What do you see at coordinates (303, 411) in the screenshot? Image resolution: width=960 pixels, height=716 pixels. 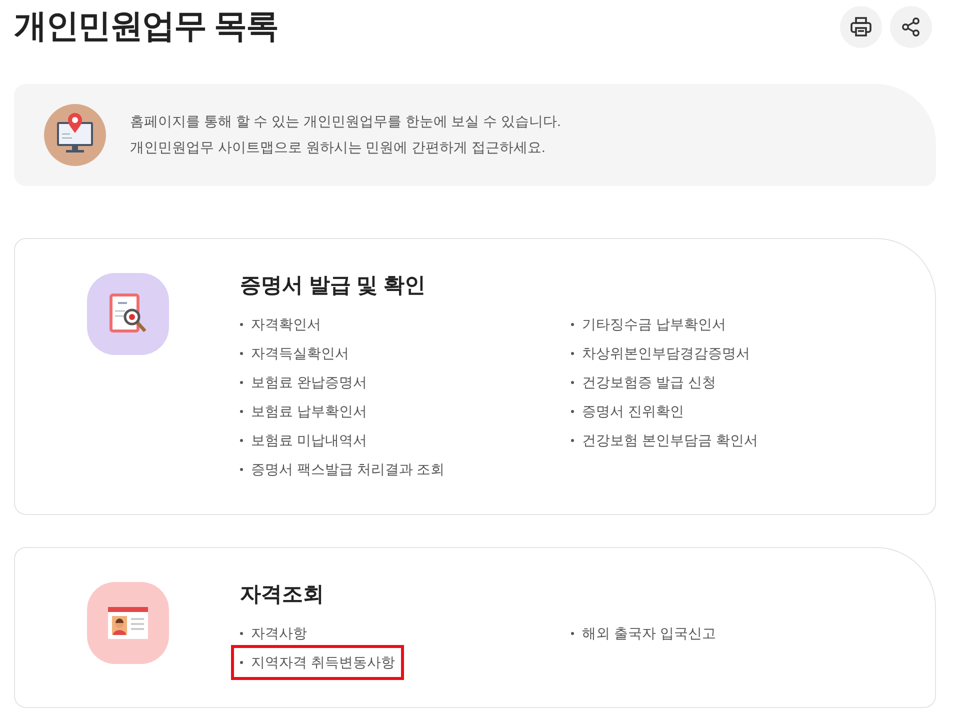 I see `service-link: 보험료 납부확인서` at bounding box center [303, 411].